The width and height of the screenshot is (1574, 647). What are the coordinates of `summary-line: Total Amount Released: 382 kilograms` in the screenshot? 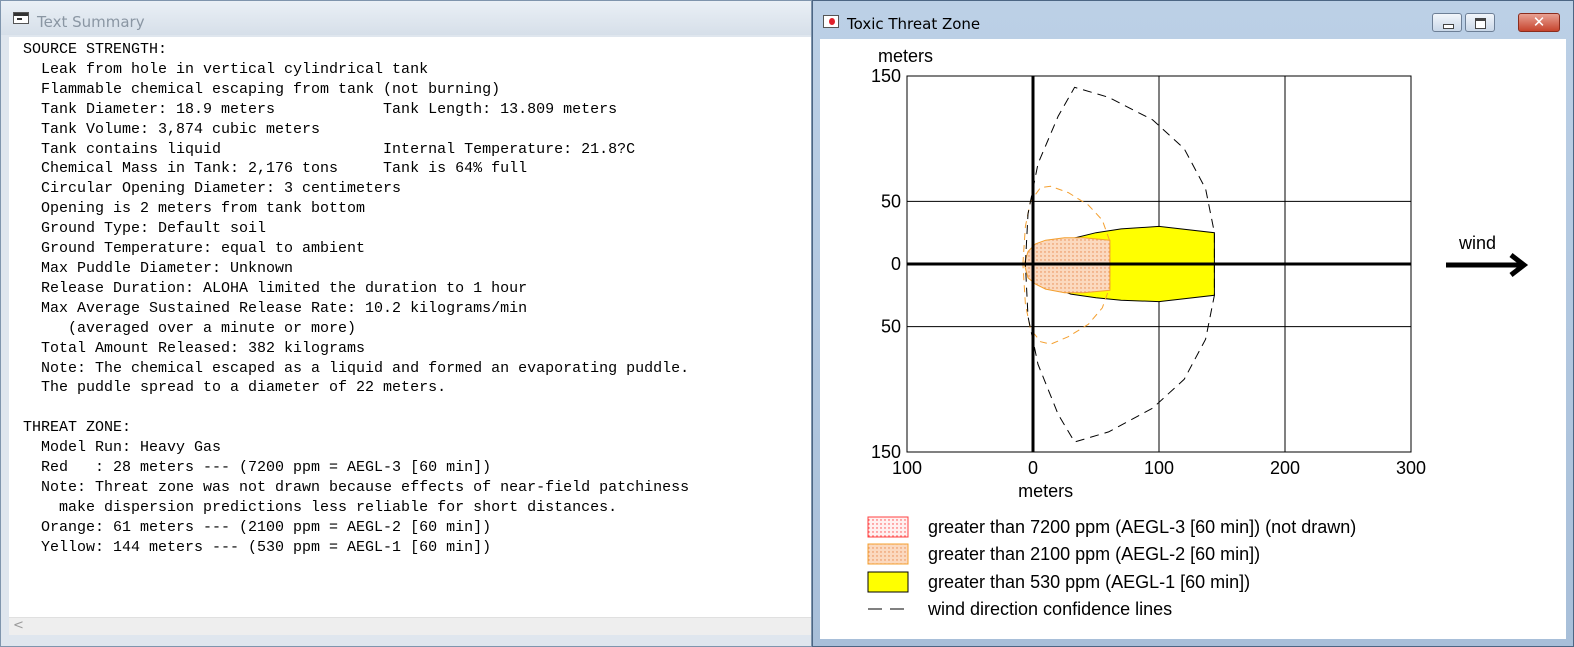 It's located at (194, 348).